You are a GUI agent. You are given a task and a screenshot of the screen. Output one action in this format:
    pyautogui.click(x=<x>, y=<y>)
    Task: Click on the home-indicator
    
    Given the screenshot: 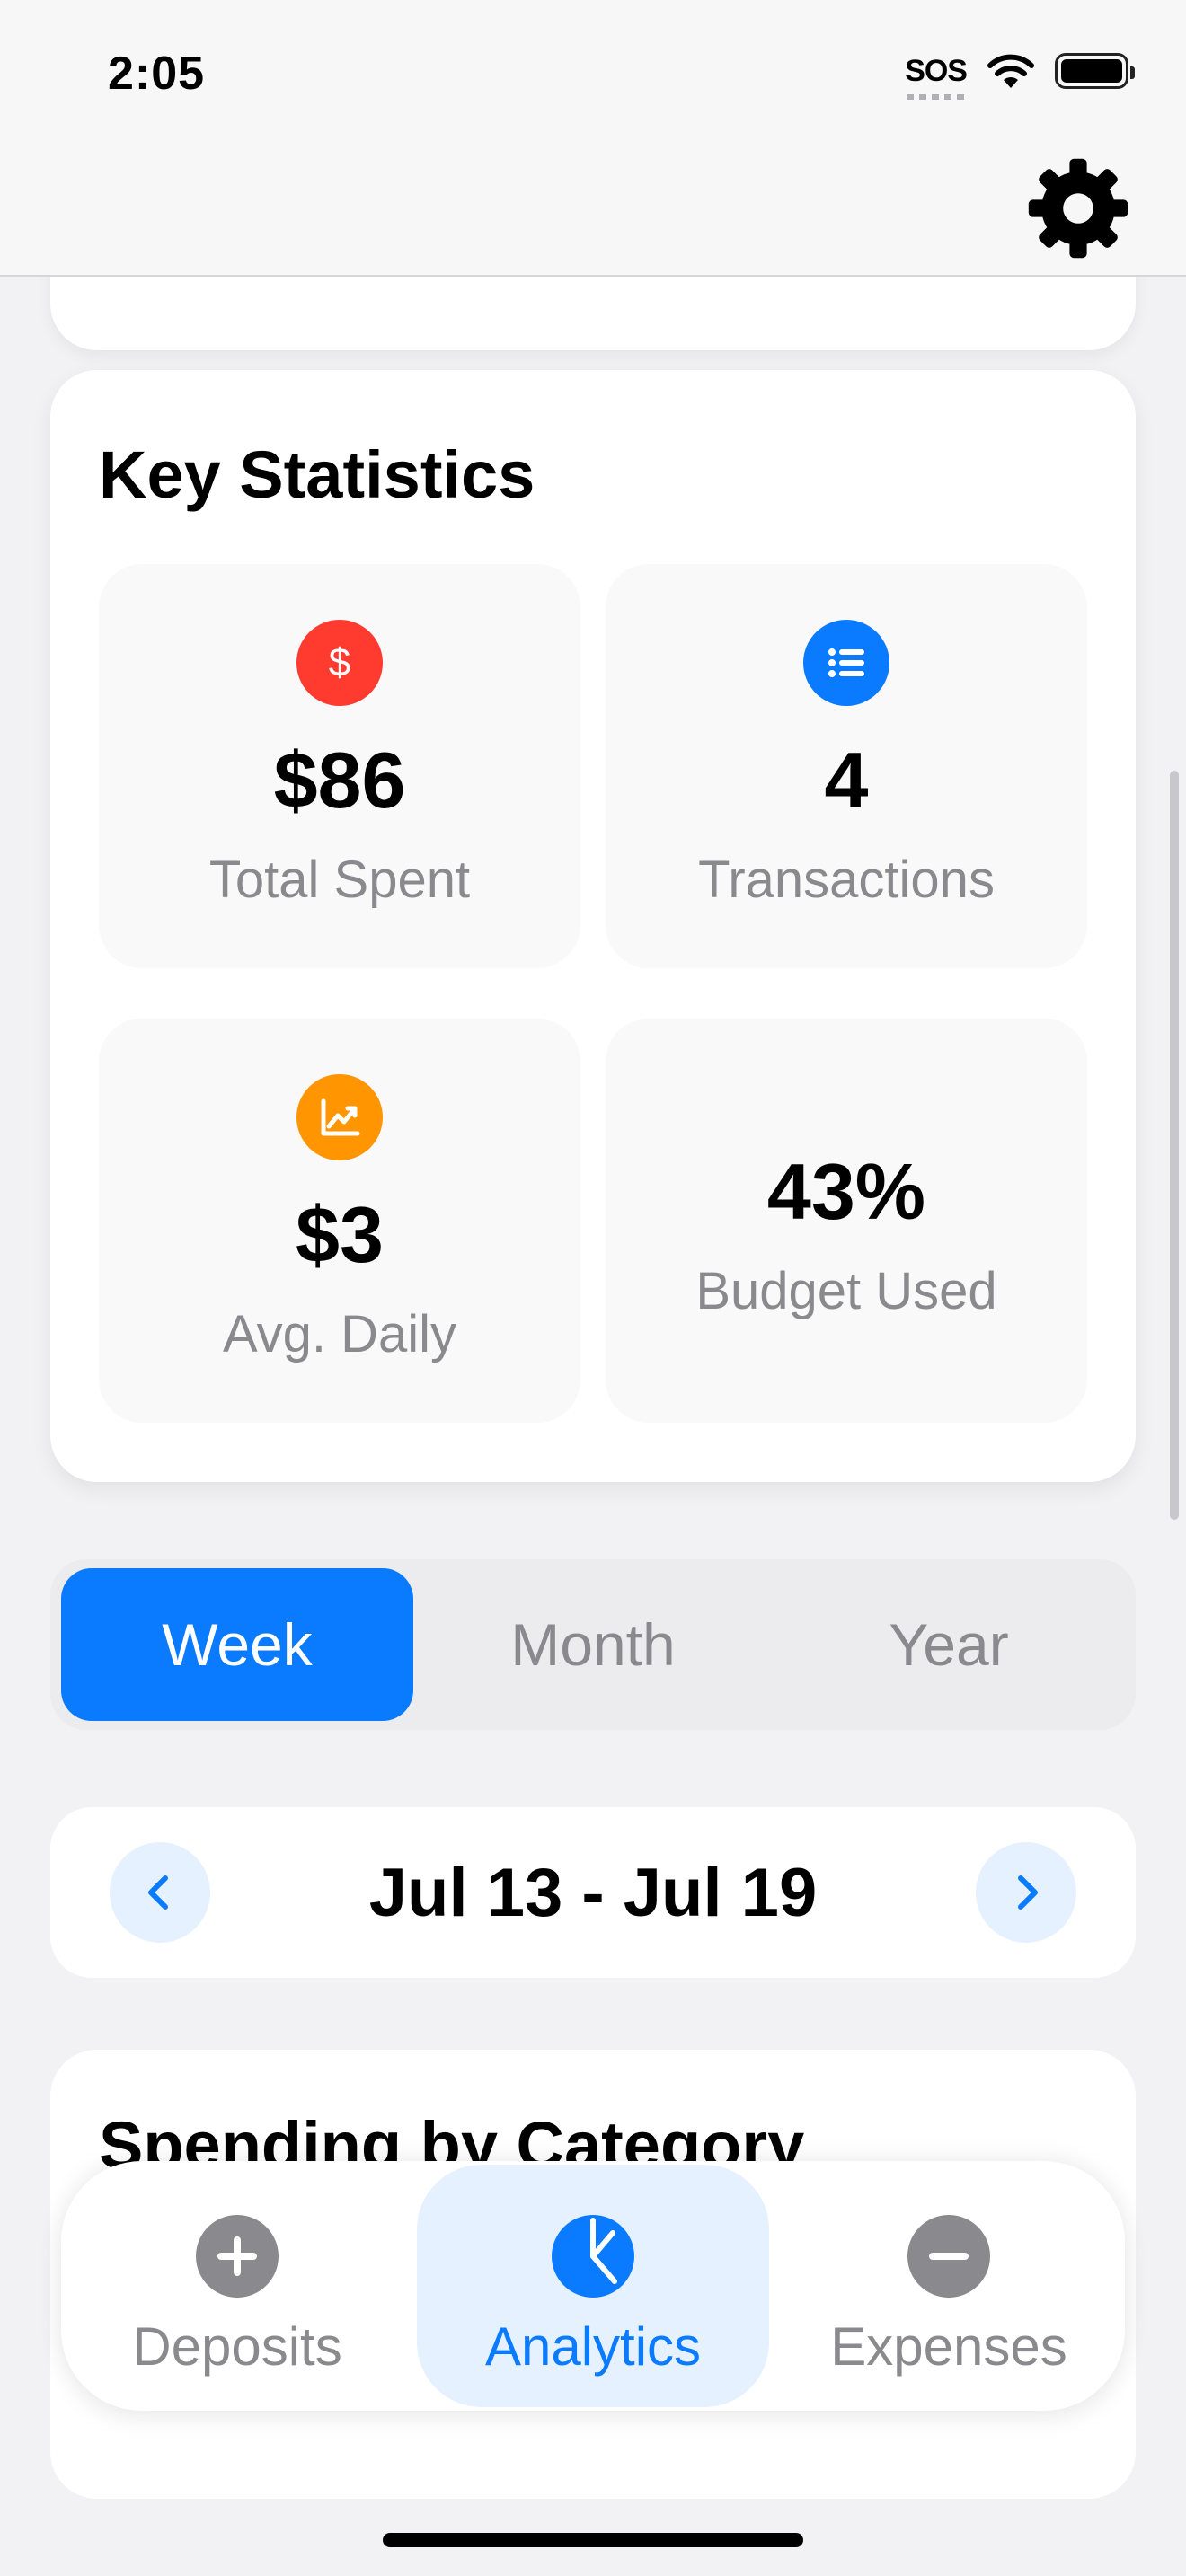 What is the action you would take?
    pyautogui.click(x=593, y=2540)
    